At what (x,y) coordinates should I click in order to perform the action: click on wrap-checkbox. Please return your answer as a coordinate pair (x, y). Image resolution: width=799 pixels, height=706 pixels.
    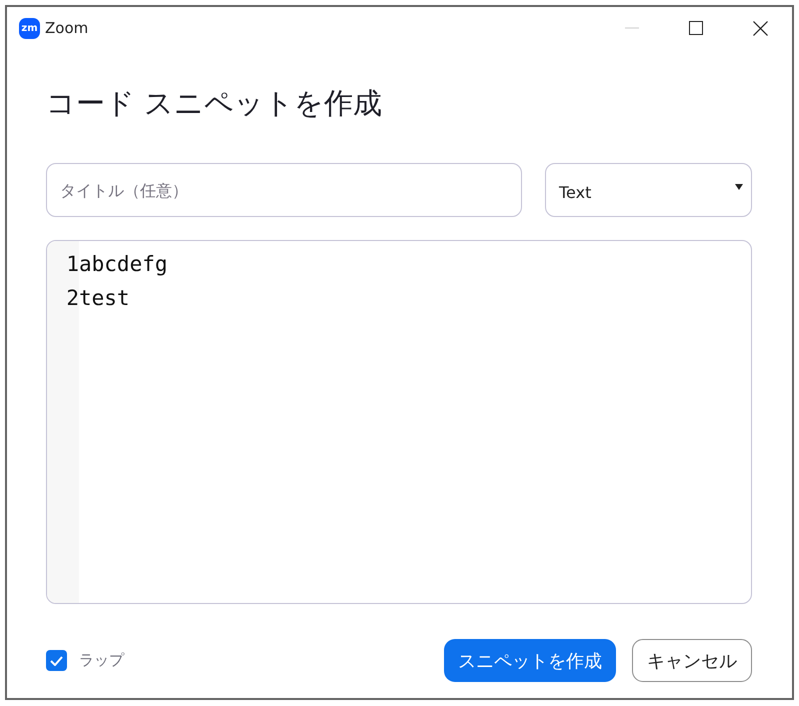
    Looking at the image, I should click on (56, 660).